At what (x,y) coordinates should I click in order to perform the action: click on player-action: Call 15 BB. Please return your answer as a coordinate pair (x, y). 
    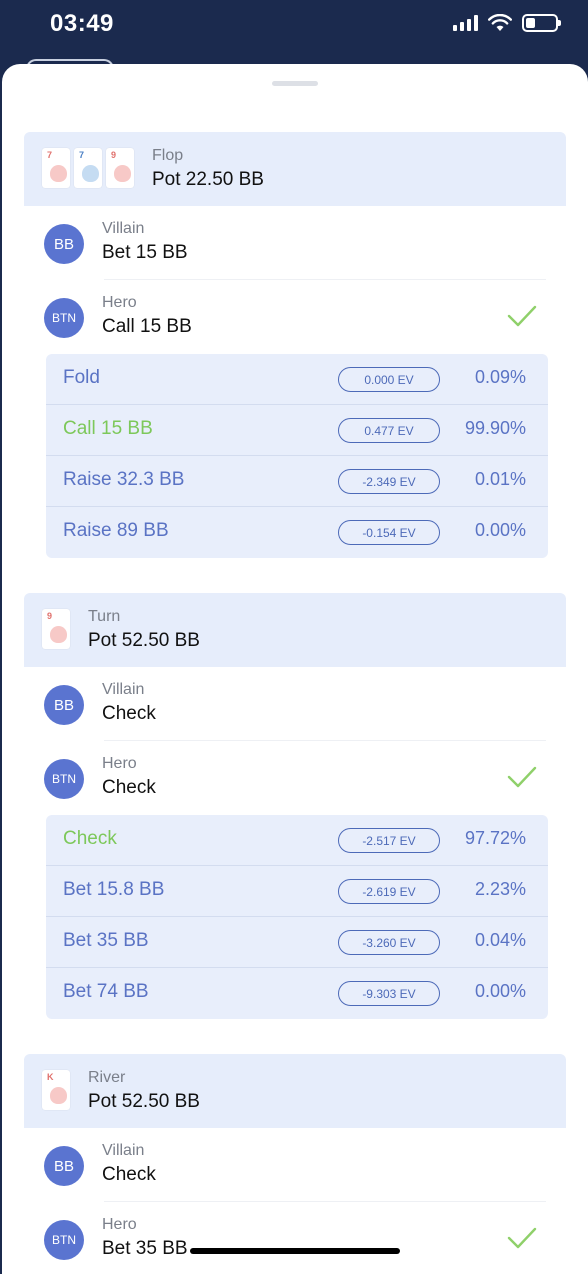
    Looking at the image, I should click on (147, 326).